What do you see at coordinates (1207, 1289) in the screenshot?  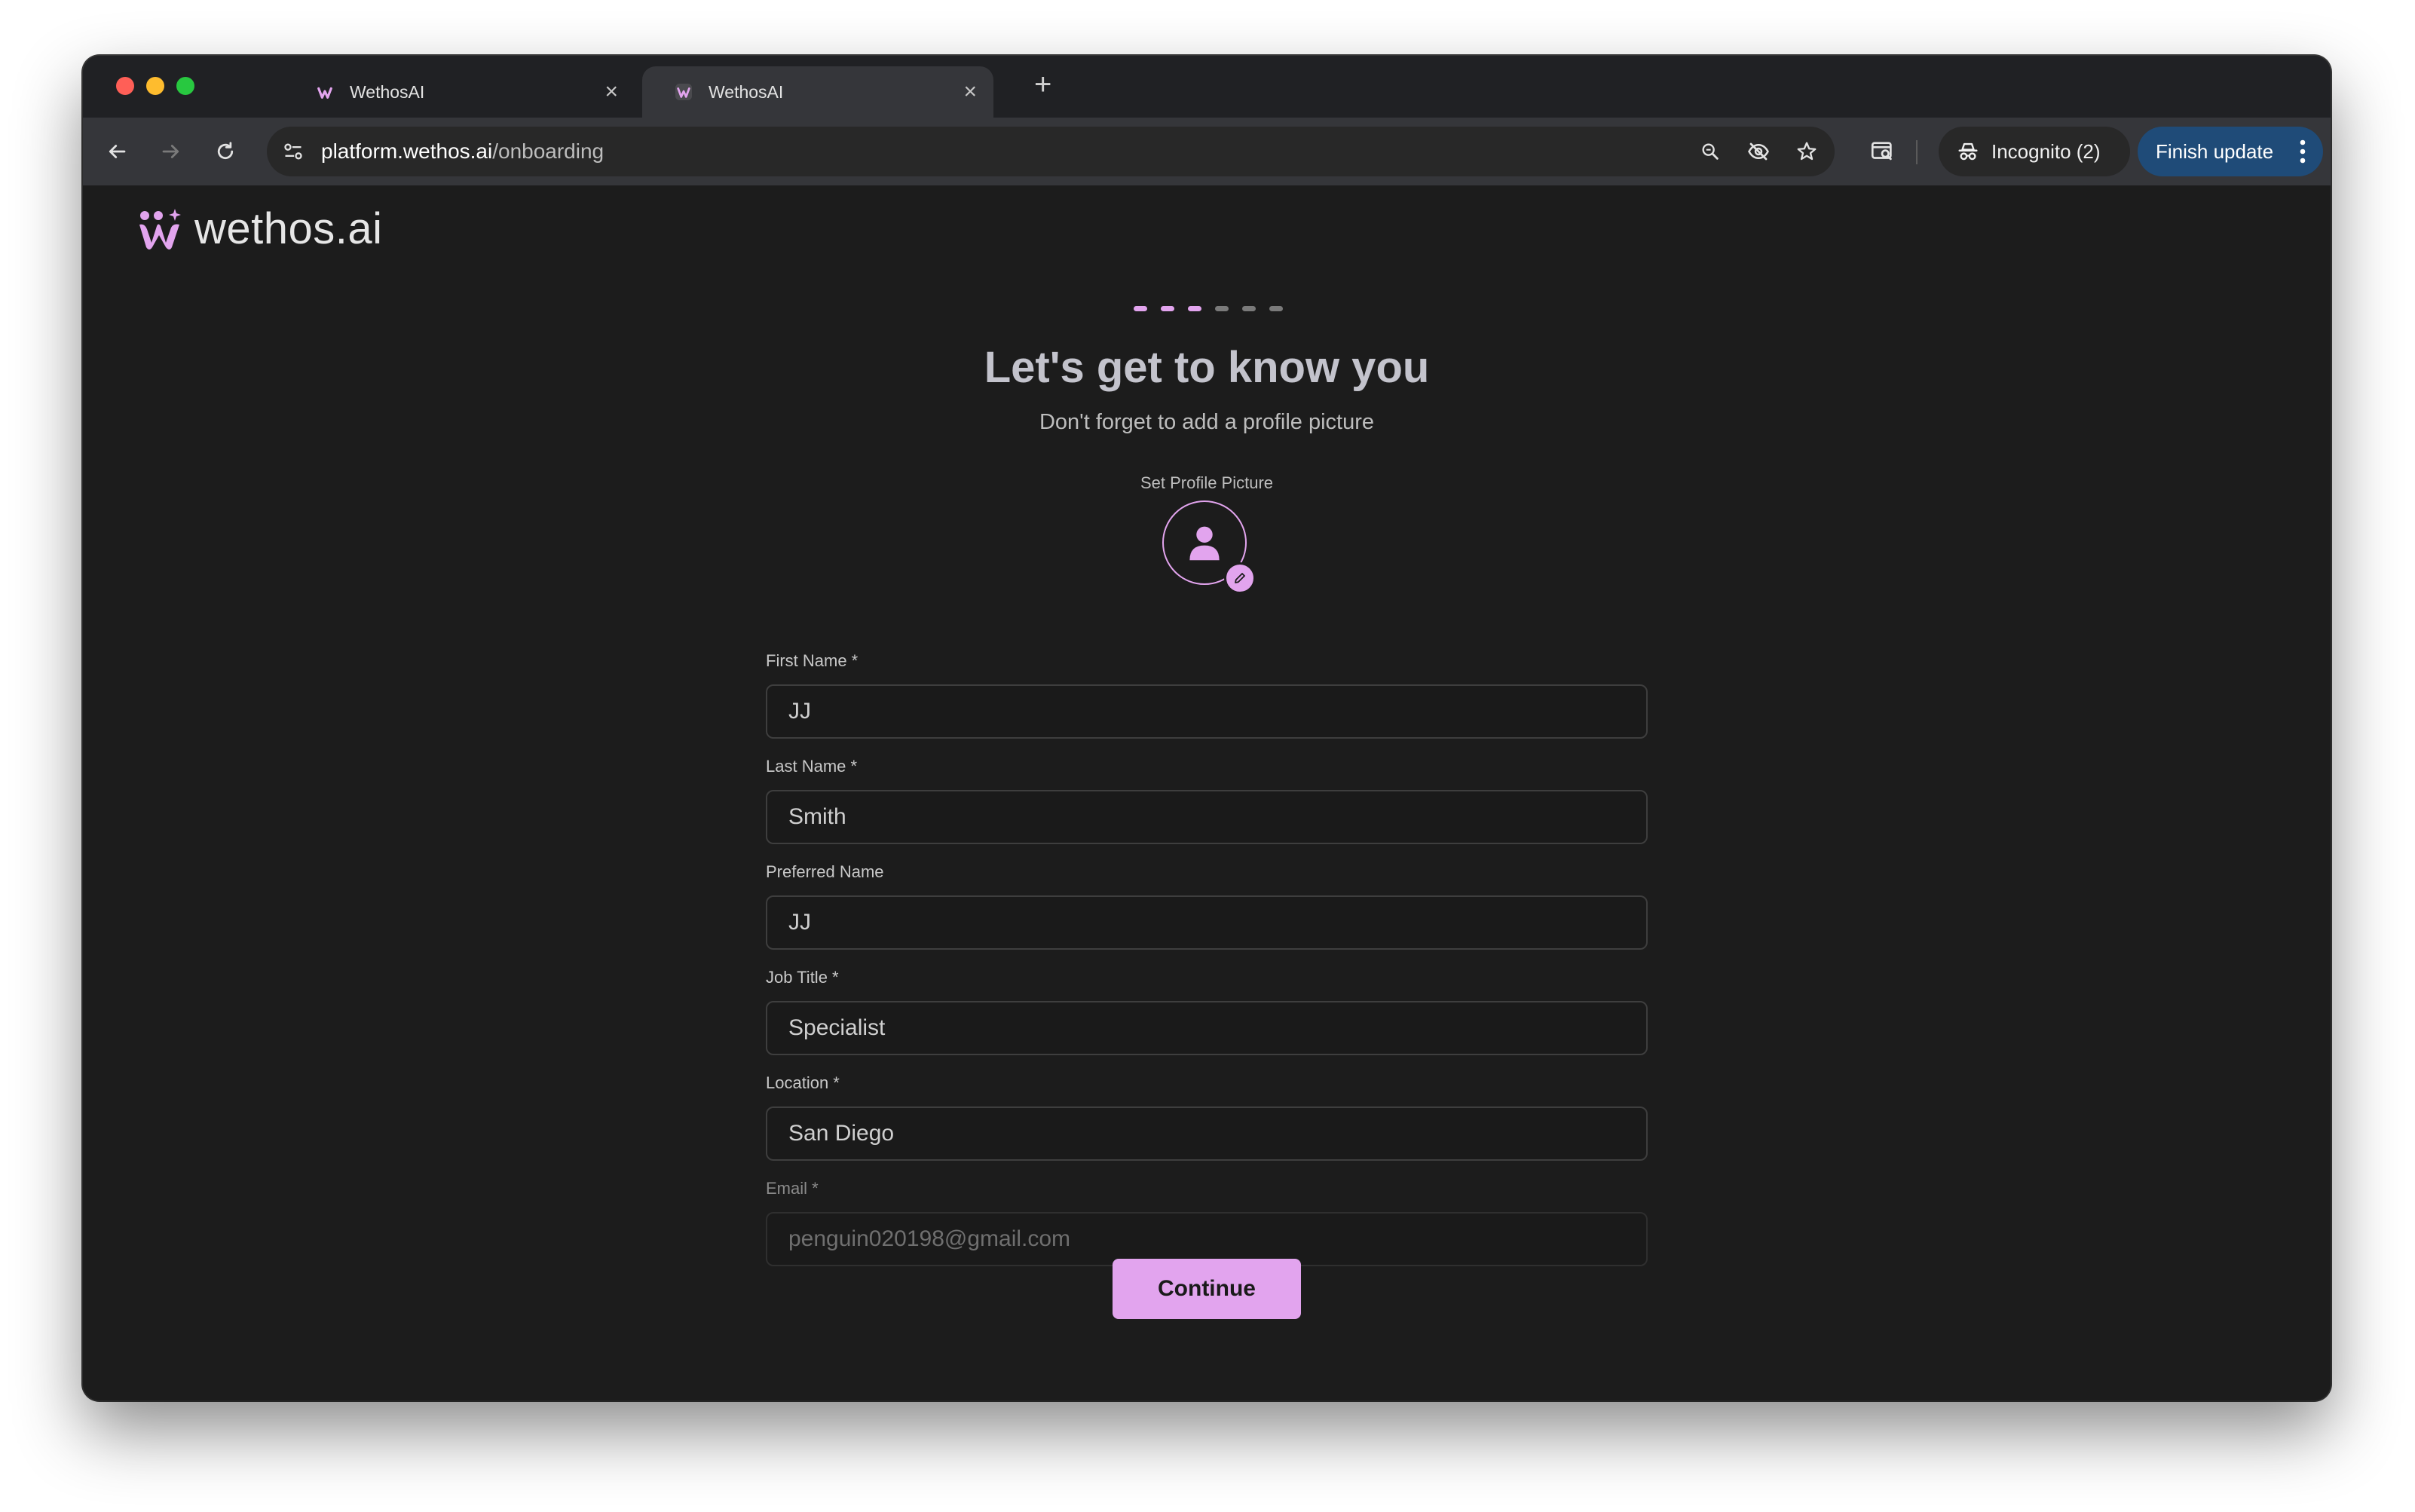 I see `continue-button: Continue` at bounding box center [1207, 1289].